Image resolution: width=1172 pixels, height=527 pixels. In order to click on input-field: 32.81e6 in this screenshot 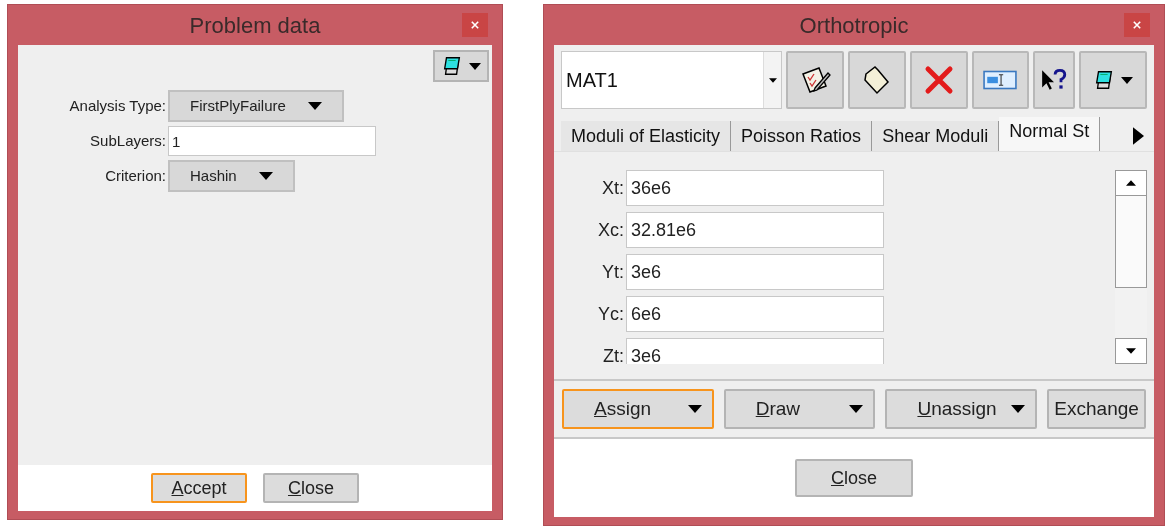, I will do `click(755, 230)`.